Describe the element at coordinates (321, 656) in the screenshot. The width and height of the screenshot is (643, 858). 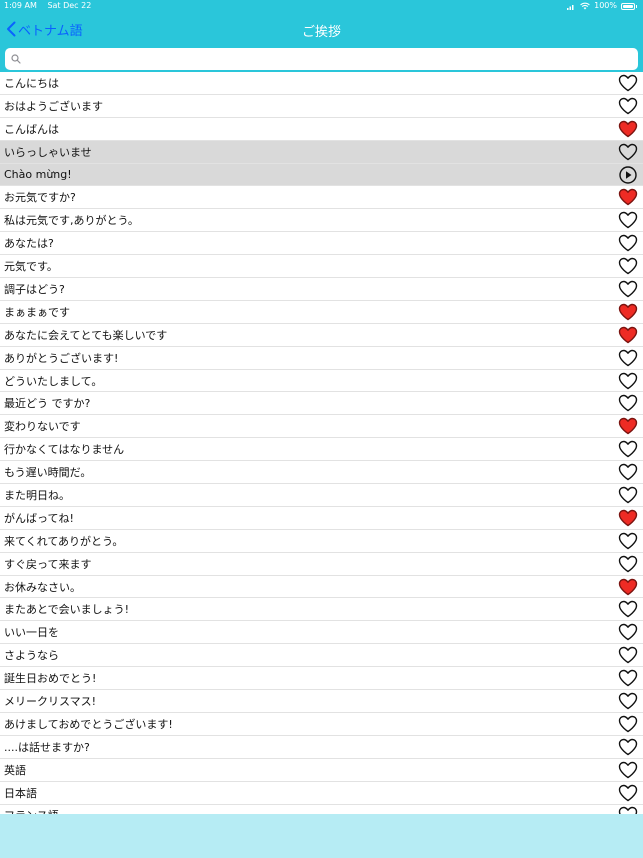
I see `phrase-row: さようなら` at that location.